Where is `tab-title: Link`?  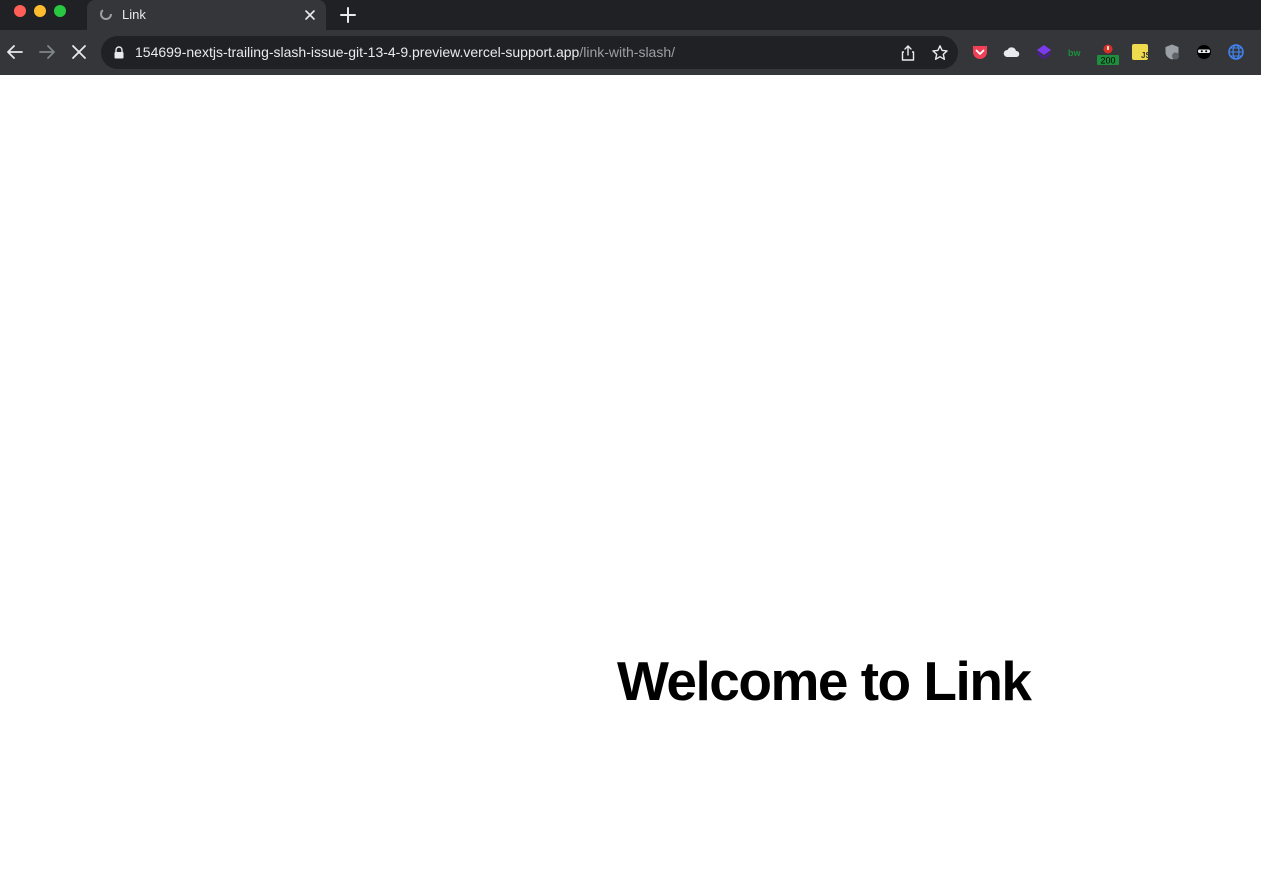
tab-title: Link is located at coordinates (134, 14).